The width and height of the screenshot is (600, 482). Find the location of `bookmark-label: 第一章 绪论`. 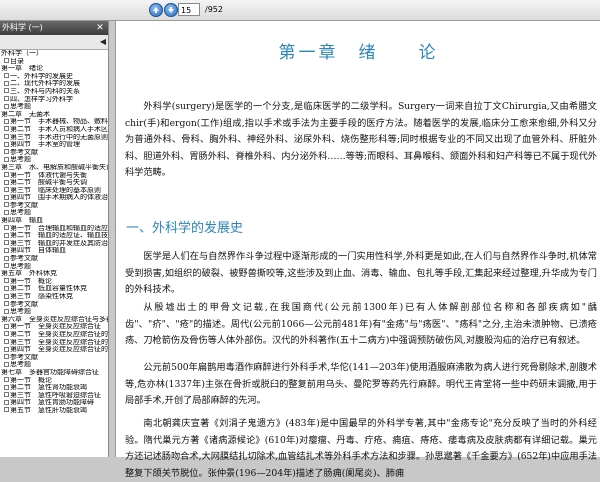

bookmark-label: 第一章 绪论 is located at coordinates (22, 69).